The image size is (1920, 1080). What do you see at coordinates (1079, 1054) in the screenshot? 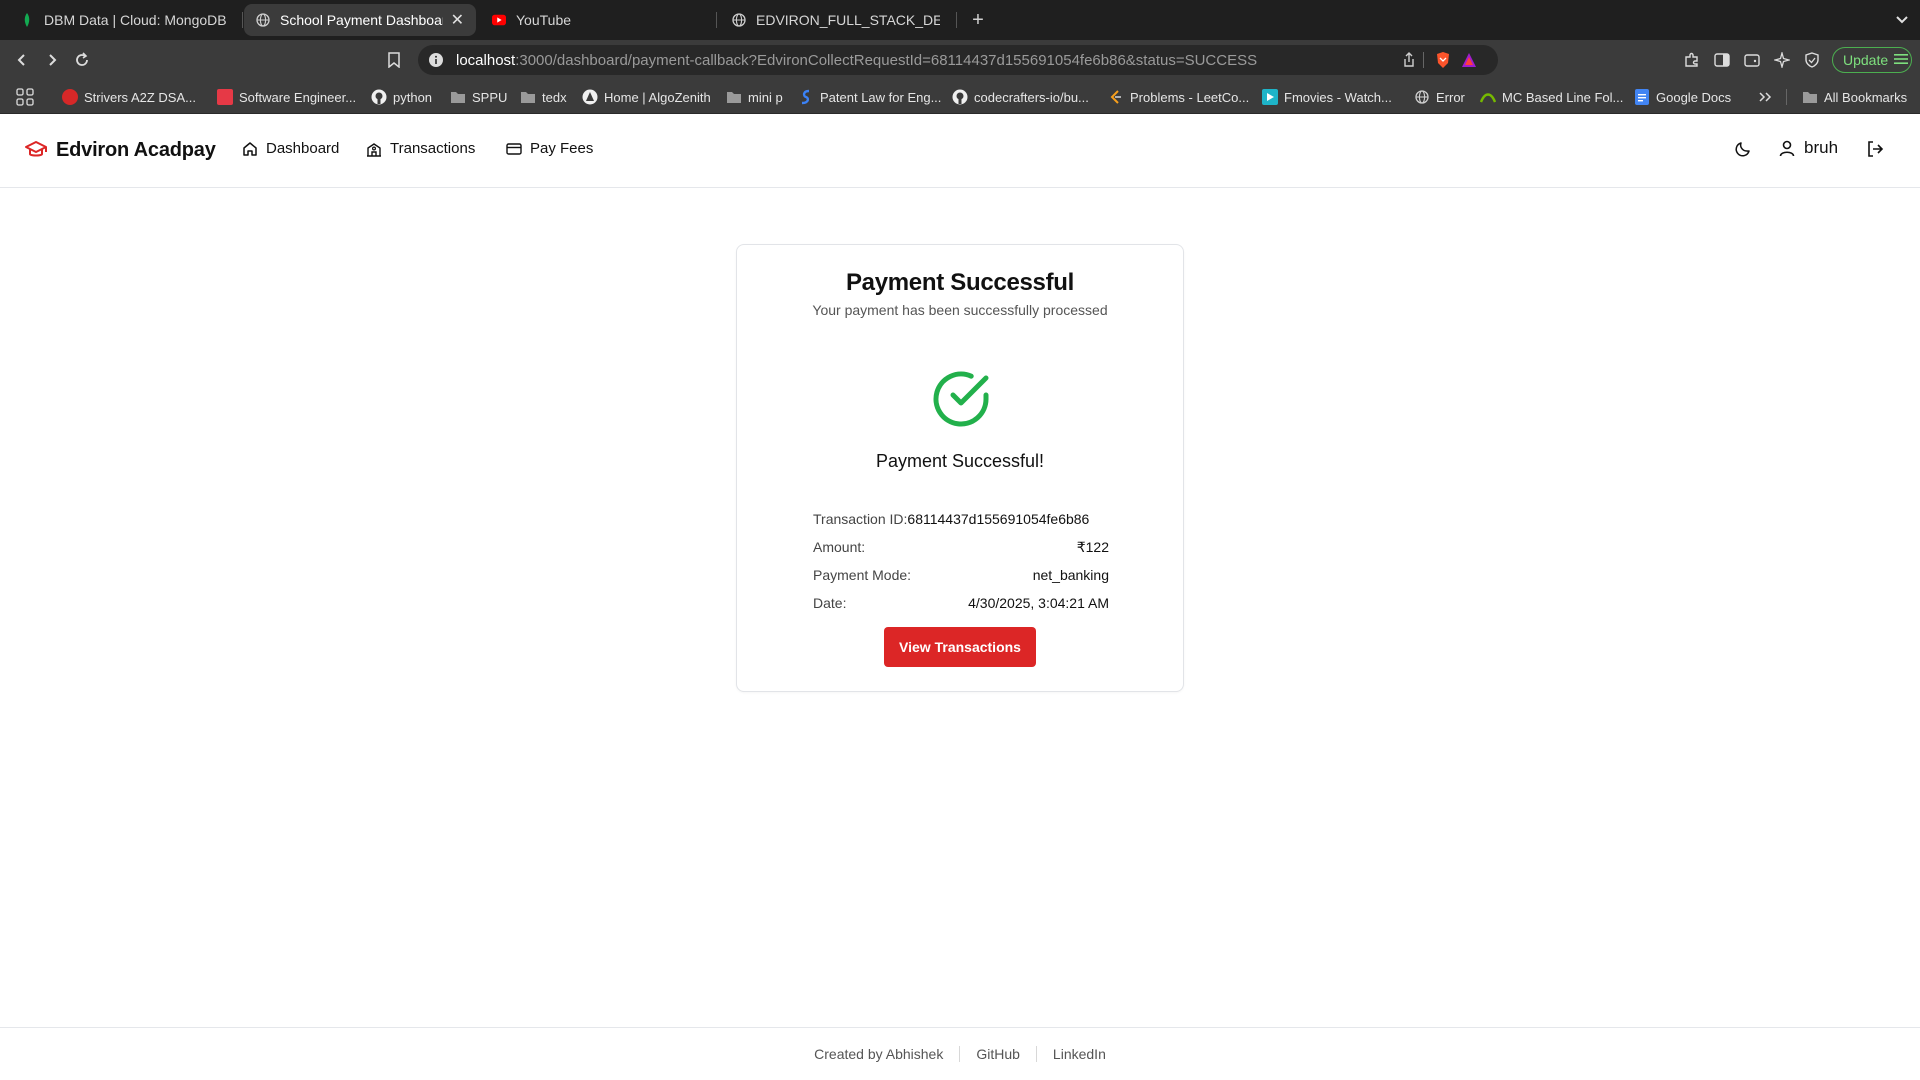
I see `linkedin-link: LinkedIn` at bounding box center [1079, 1054].